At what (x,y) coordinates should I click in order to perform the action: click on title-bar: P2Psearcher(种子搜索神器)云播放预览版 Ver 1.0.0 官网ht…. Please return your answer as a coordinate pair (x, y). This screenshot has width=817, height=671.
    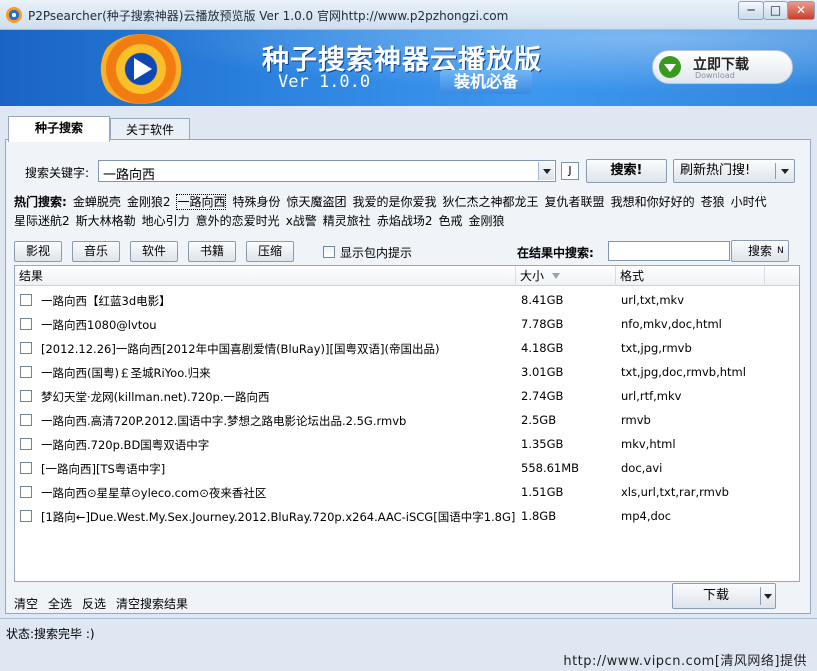
    Looking at the image, I should click on (408, 15).